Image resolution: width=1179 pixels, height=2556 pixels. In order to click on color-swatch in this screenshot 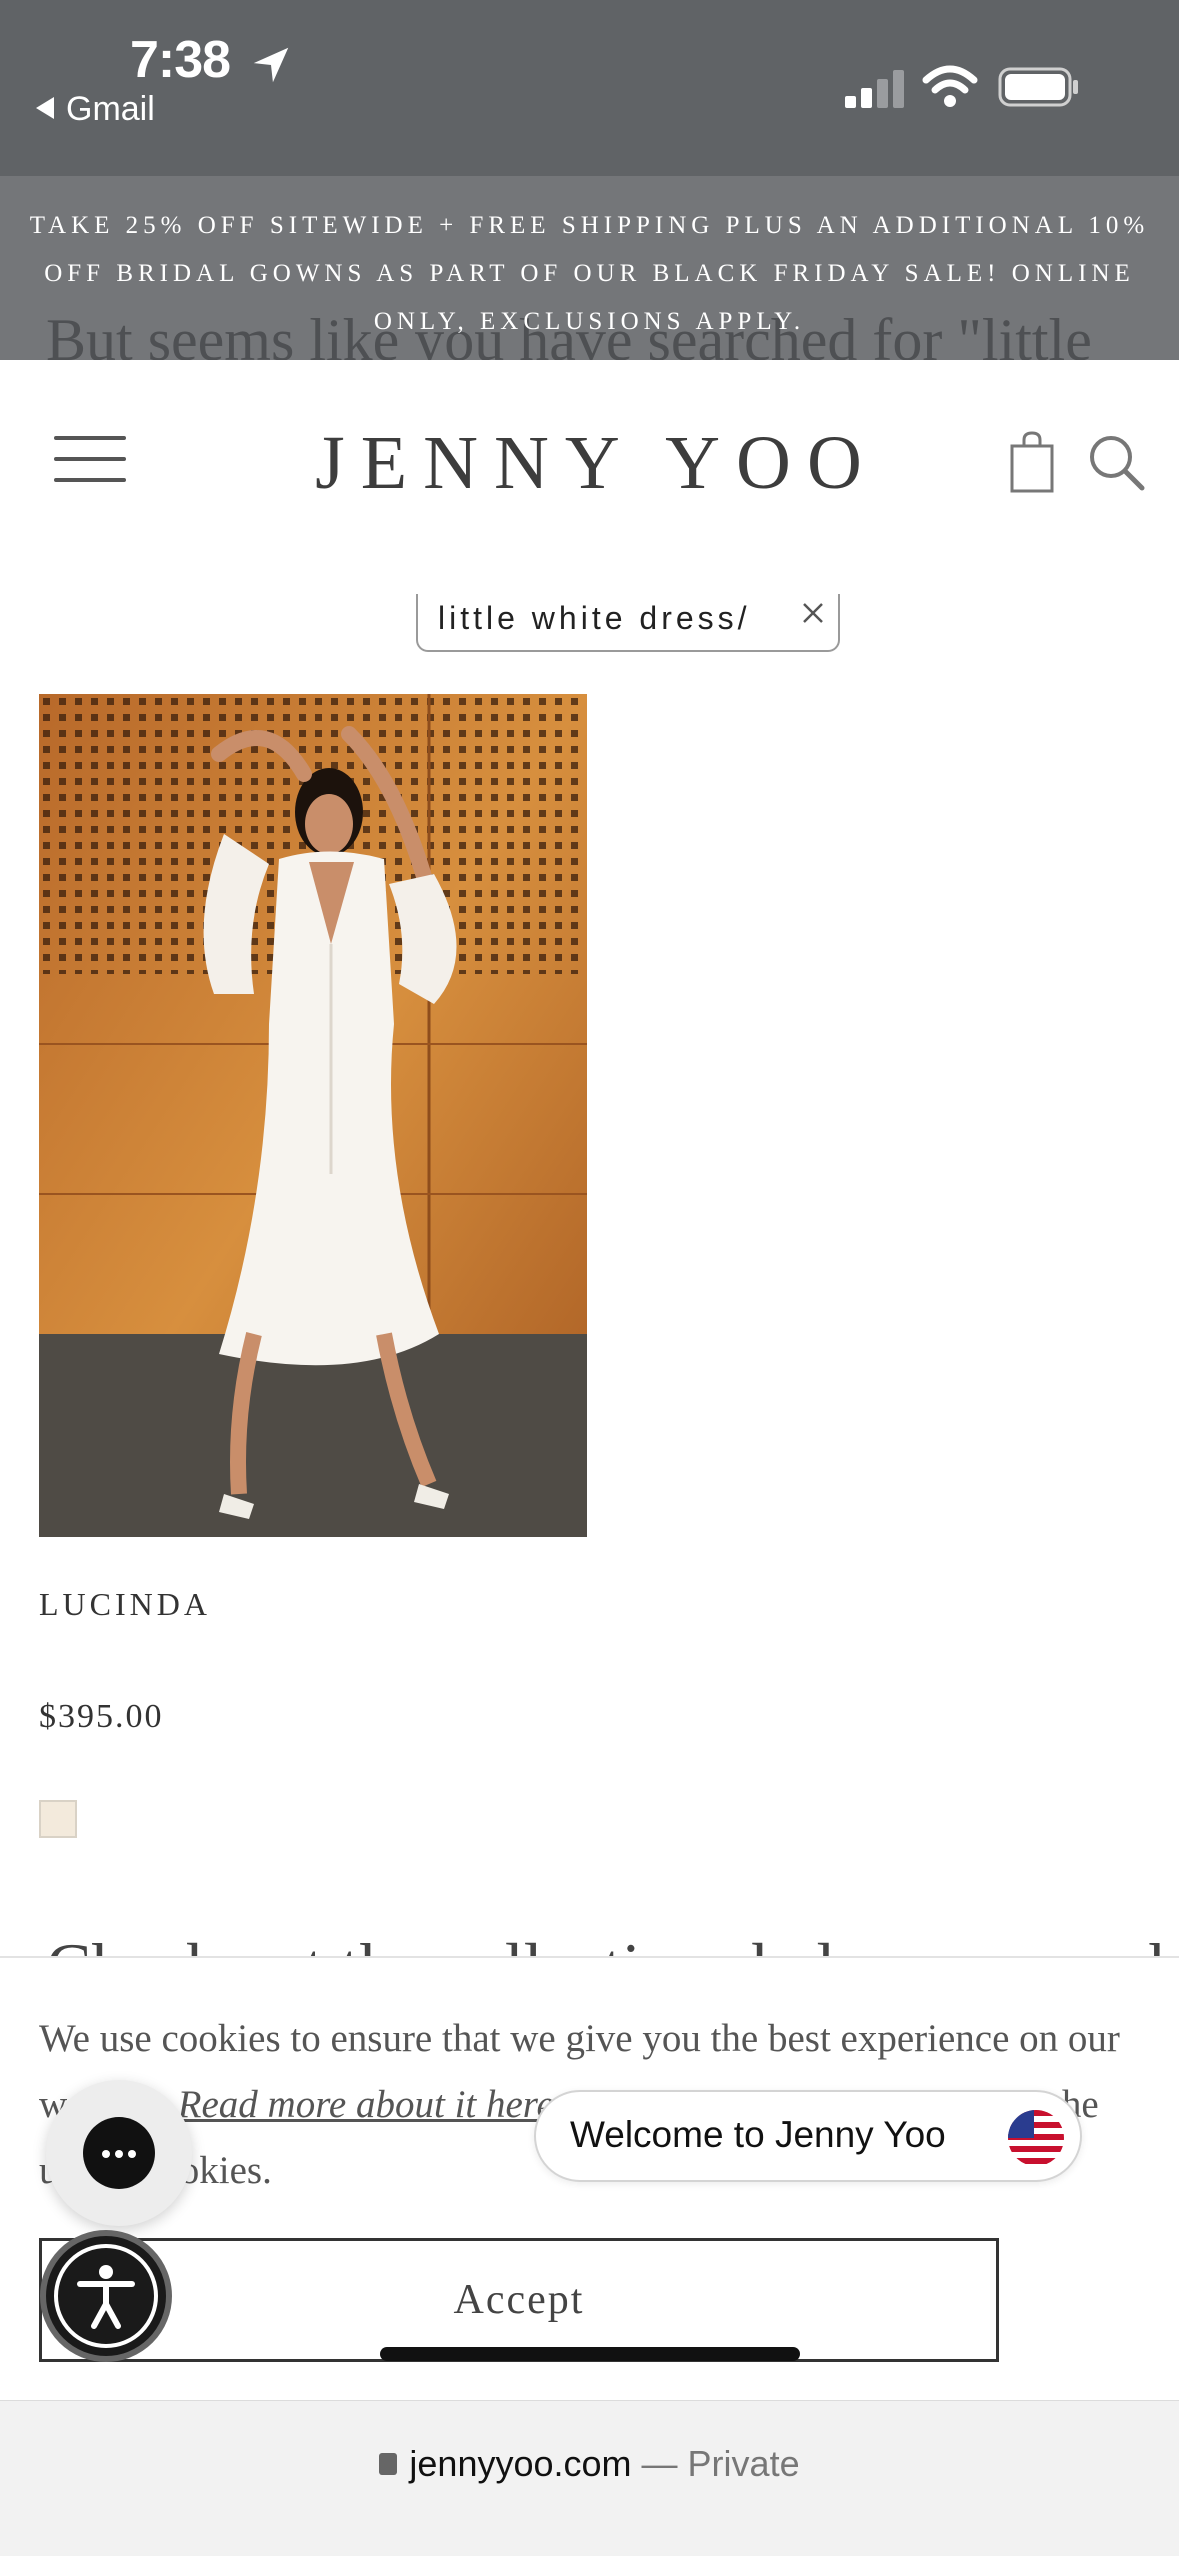, I will do `click(58, 1819)`.